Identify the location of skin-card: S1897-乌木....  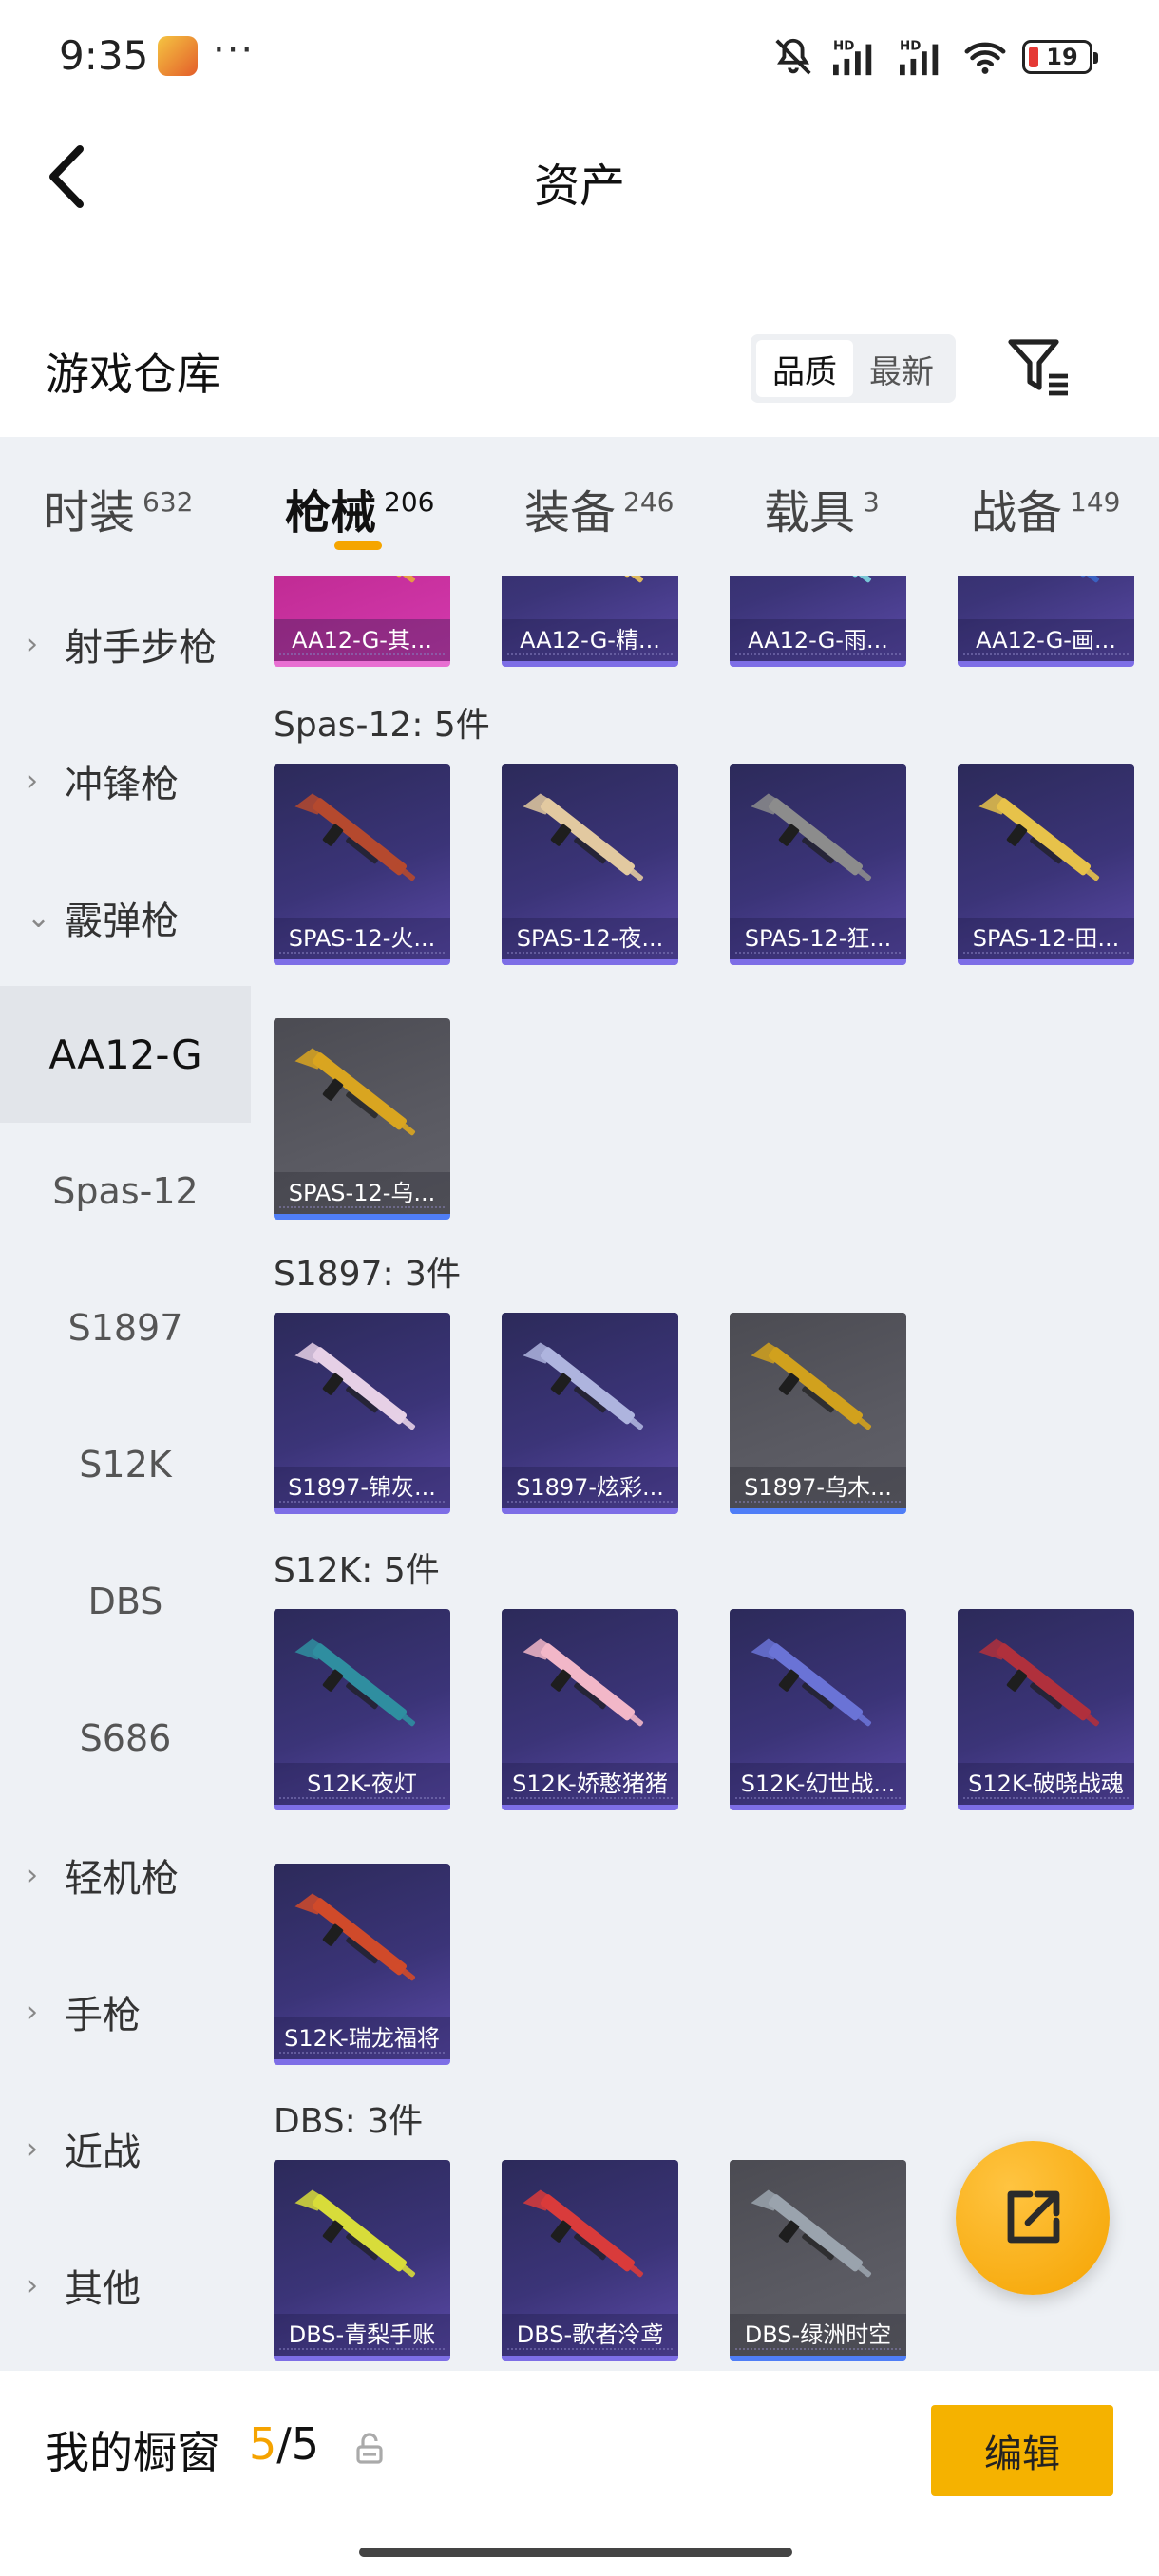
(818, 1413).